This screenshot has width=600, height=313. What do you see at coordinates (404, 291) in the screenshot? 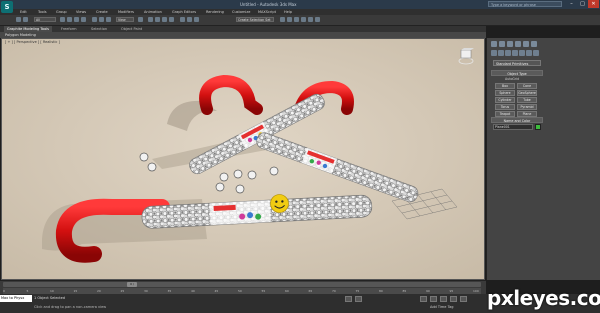
I see `frame-tick-label: 85` at bounding box center [404, 291].